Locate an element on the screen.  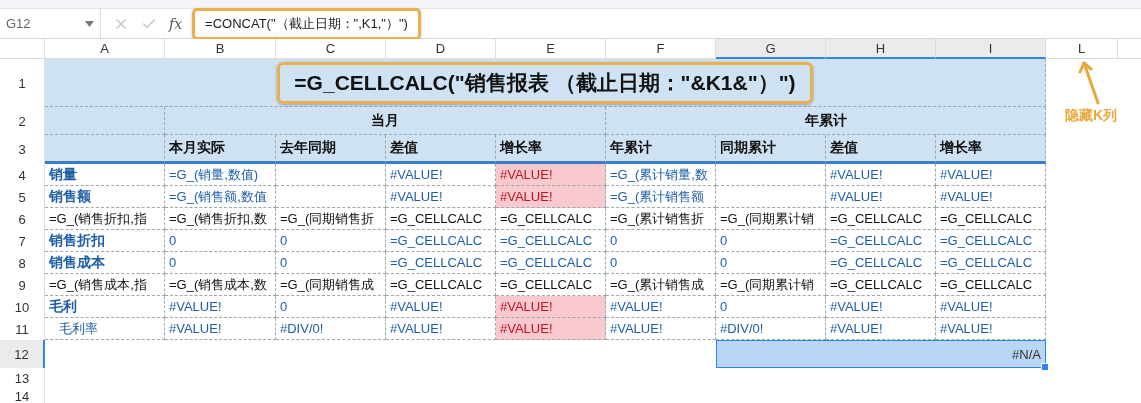
table-cell: #DIV/0! is located at coordinates (331, 329).